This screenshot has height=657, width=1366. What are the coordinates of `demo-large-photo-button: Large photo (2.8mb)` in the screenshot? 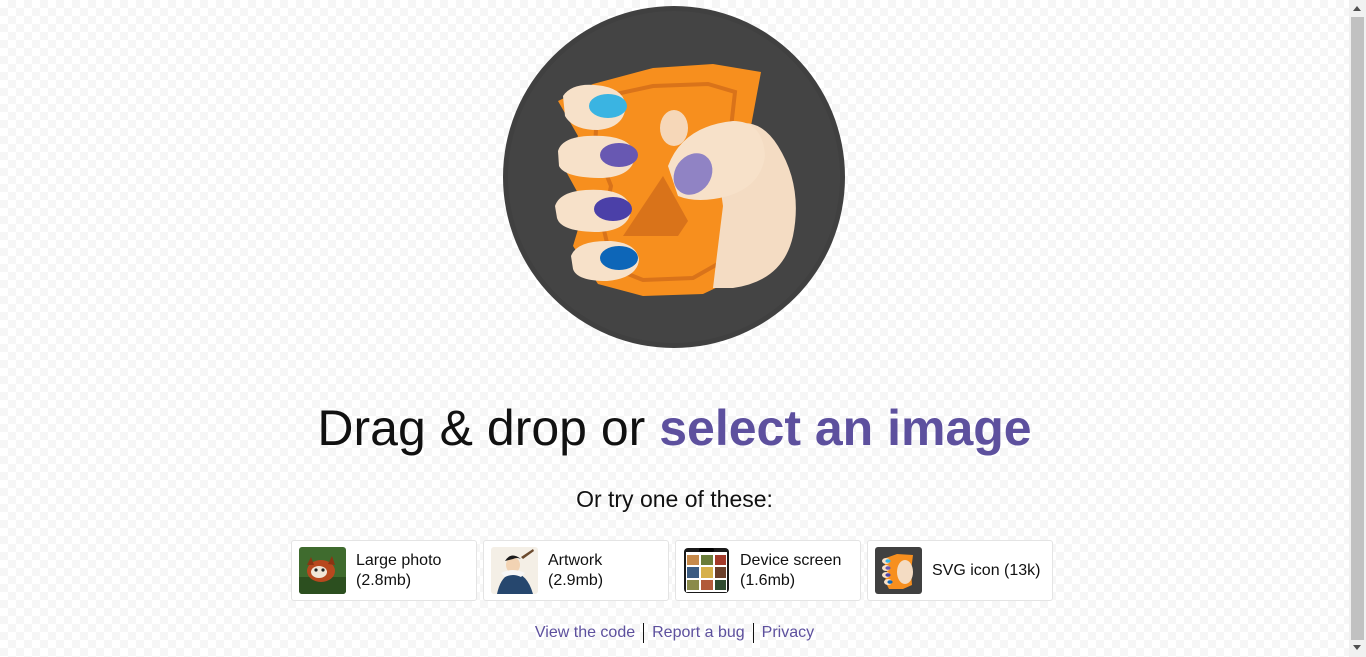 It's located at (384, 570).